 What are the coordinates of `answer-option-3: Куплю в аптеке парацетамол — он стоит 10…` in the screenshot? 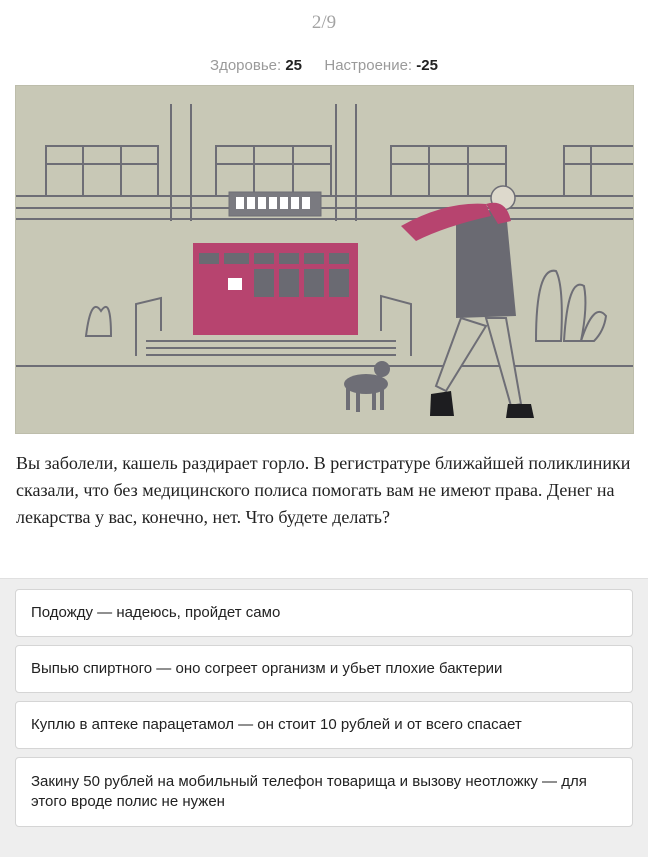 It's located at (324, 725).